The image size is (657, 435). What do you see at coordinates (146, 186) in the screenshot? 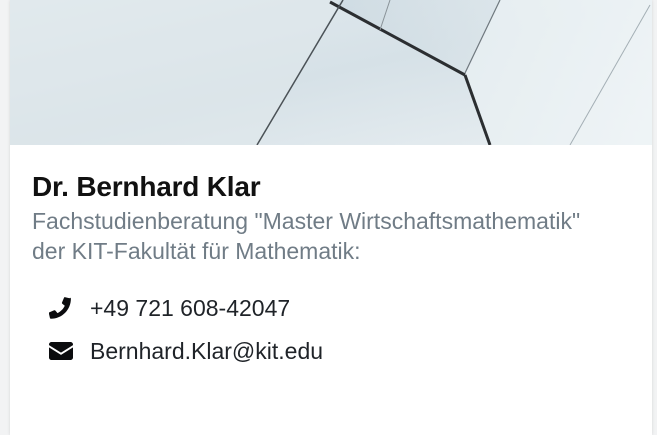
I see `person-name: Dr. Bernhard Klar` at bounding box center [146, 186].